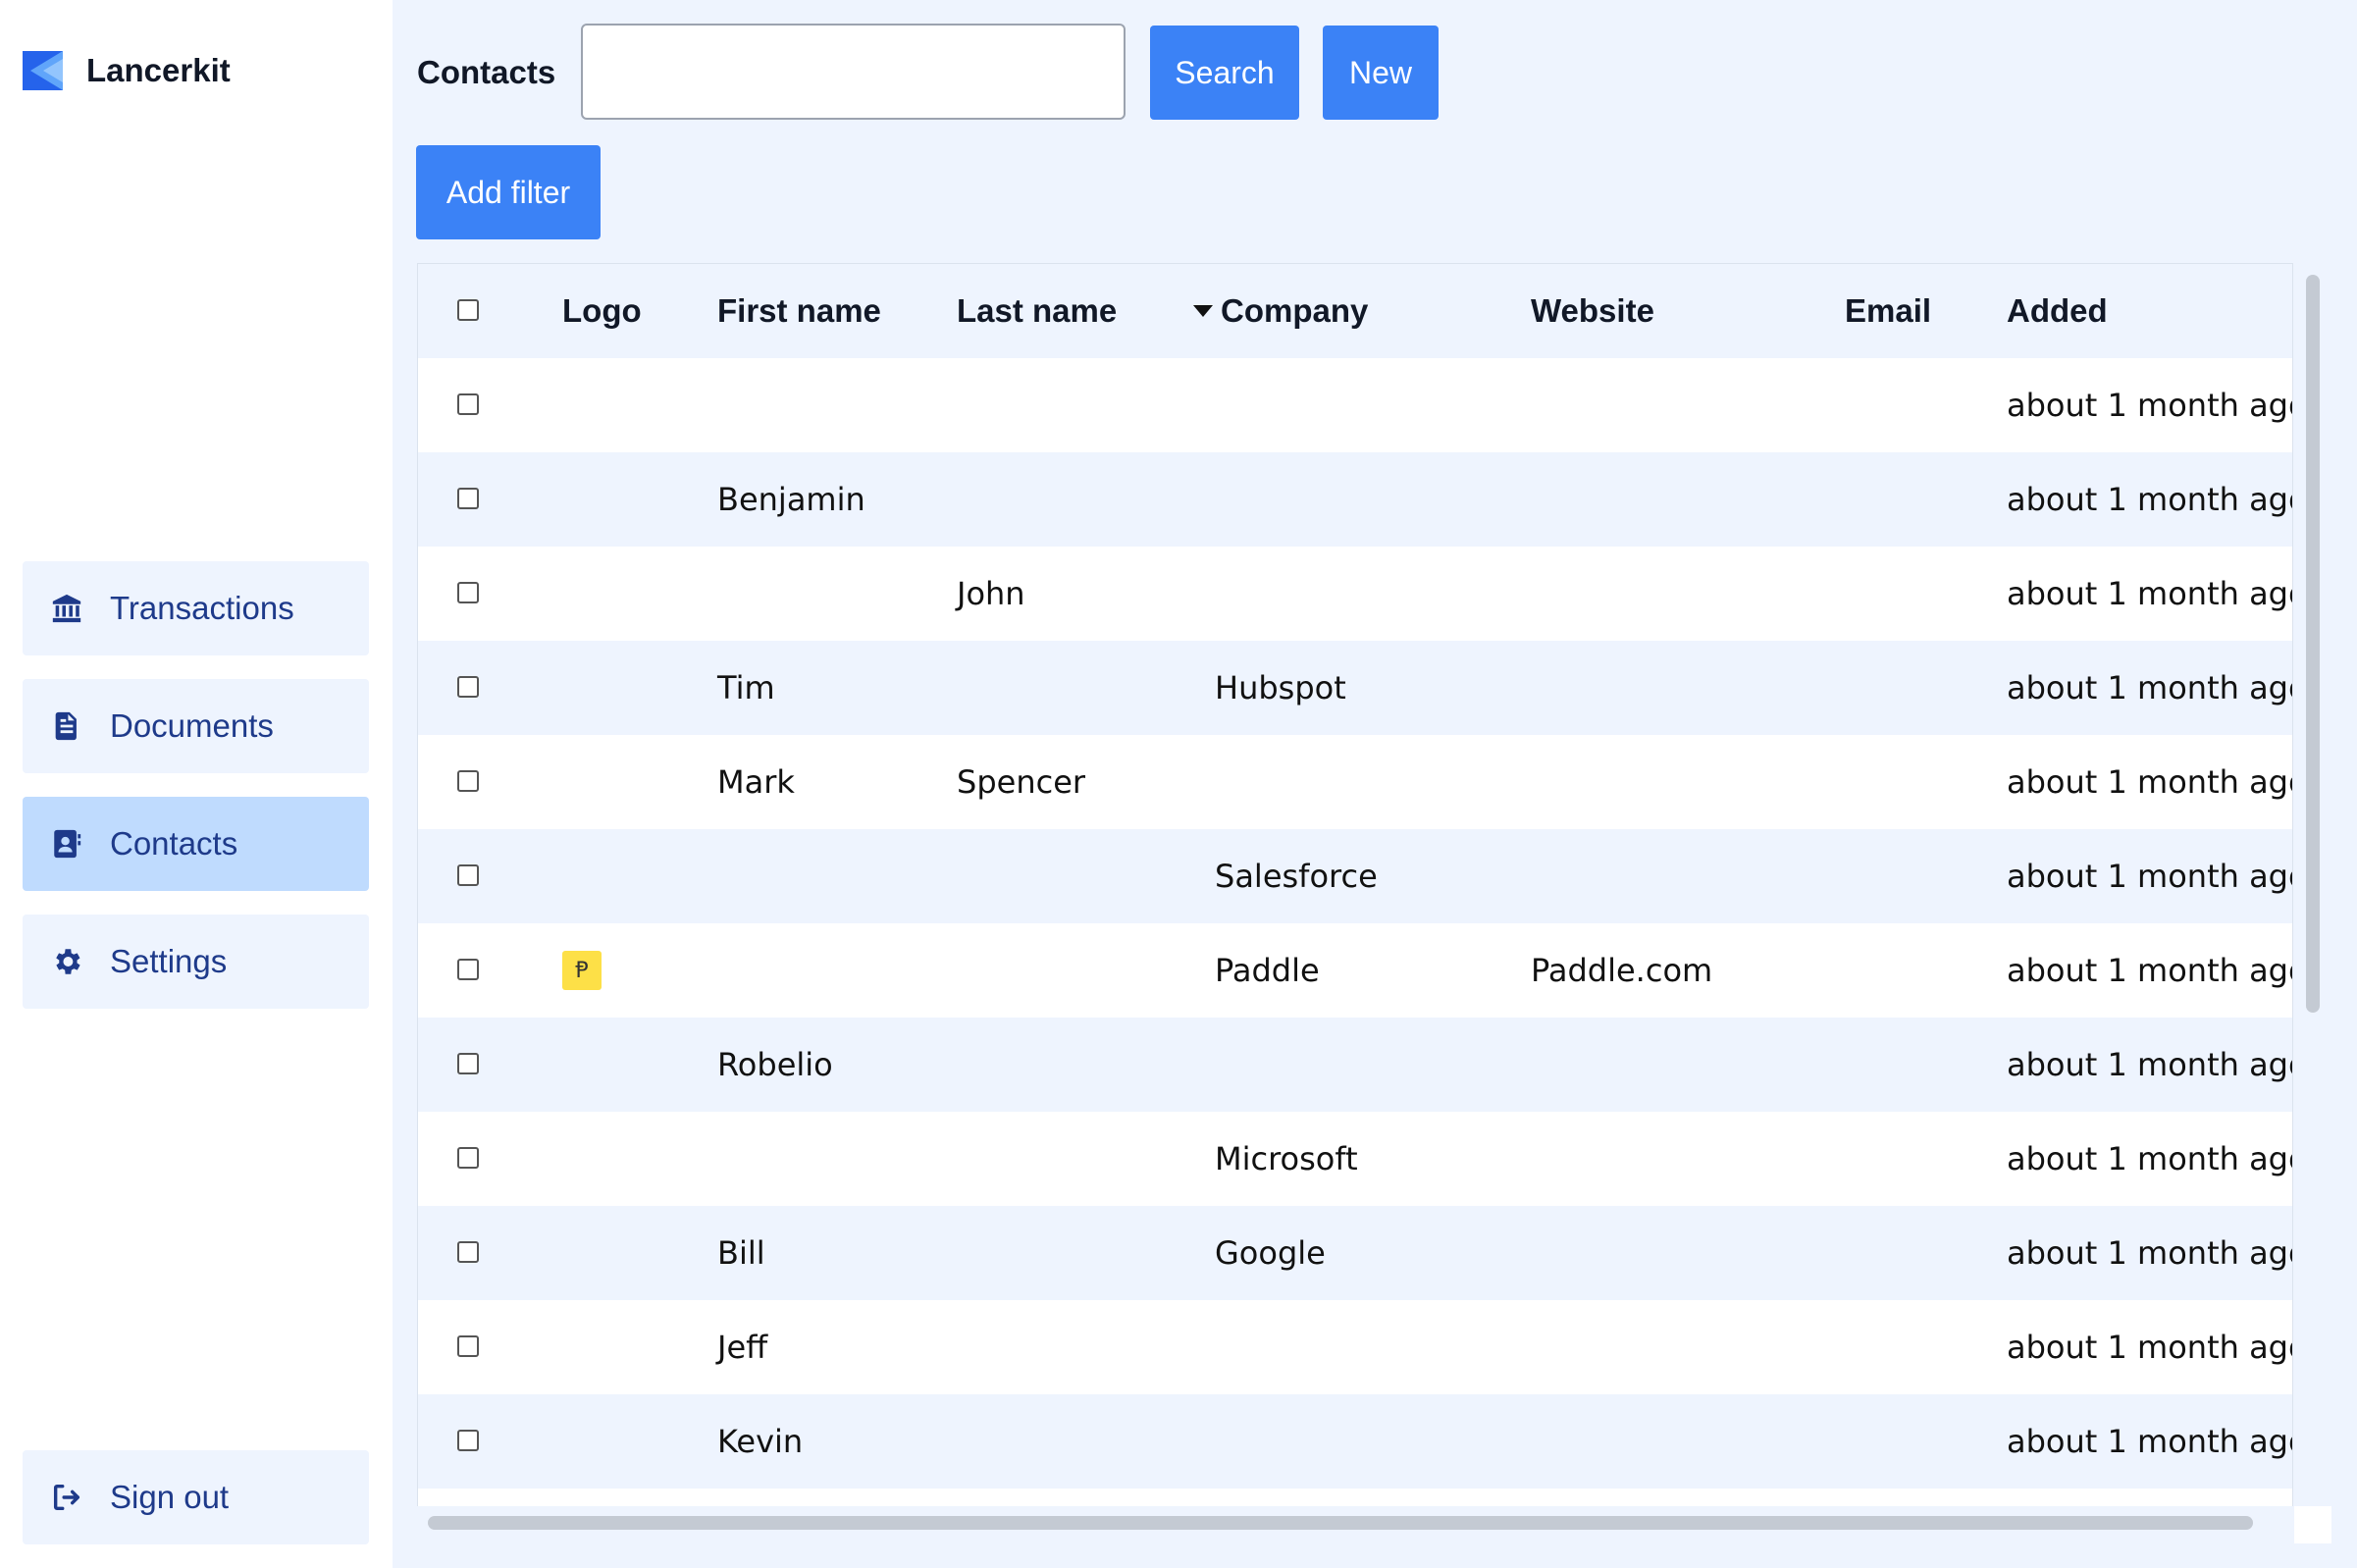 Image resolution: width=2357 pixels, height=1568 pixels. Describe the element at coordinates (1381, 73) in the screenshot. I see `new-contact-button: New` at that location.